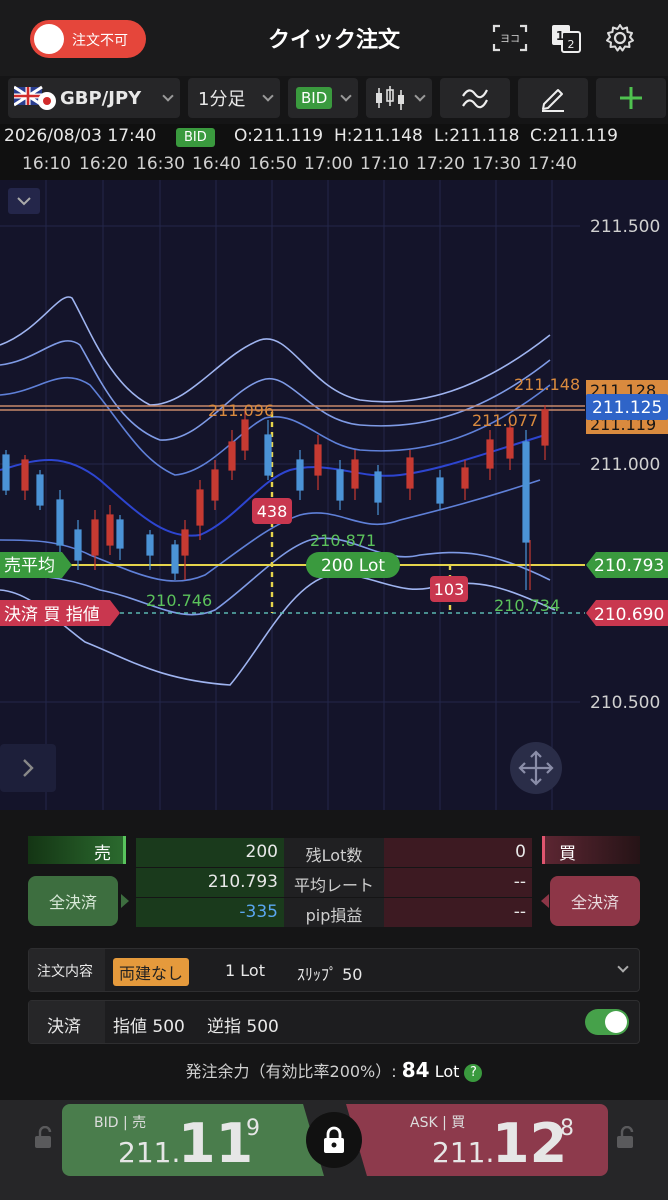 The image size is (668, 1200). Describe the element at coordinates (216, 164) in the screenshot. I see `time-label: 16:40` at that location.